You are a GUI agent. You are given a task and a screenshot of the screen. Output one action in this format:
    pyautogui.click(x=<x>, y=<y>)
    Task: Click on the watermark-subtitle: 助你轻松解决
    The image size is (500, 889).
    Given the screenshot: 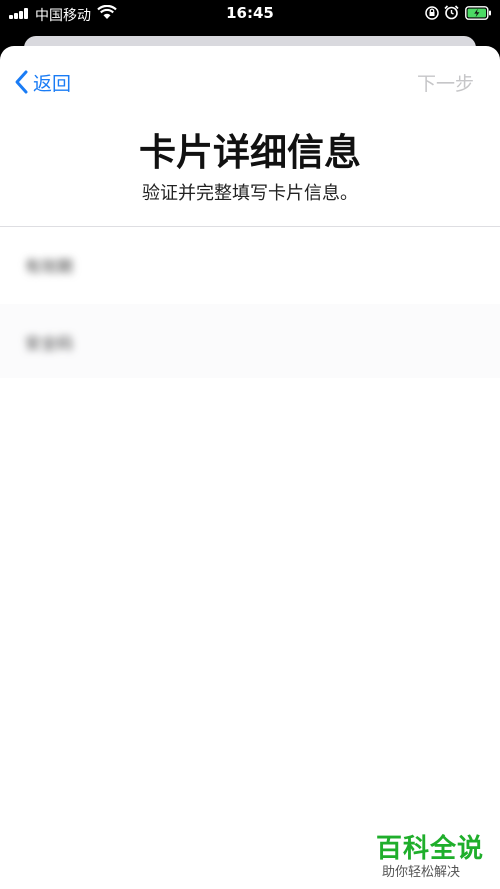 What is the action you would take?
    pyautogui.click(x=421, y=872)
    